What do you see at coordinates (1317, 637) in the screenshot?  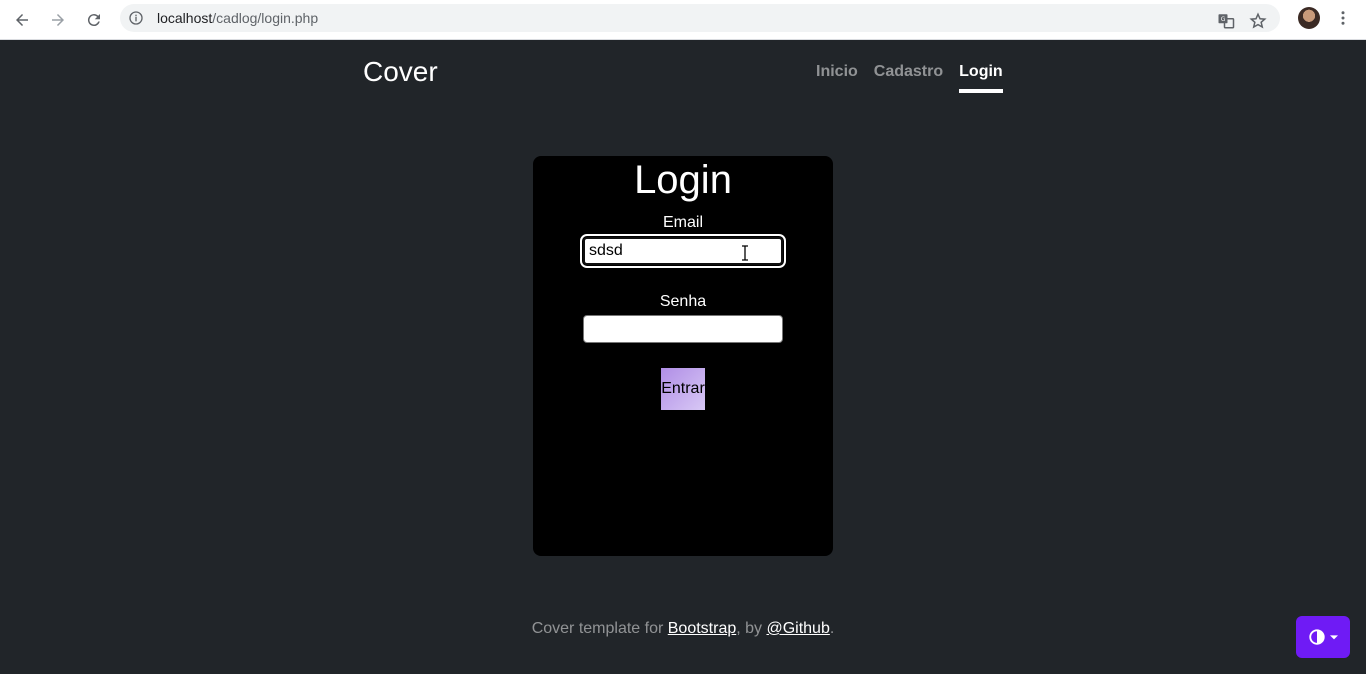 I see `contrast-icon` at bounding box center [1317, 637].